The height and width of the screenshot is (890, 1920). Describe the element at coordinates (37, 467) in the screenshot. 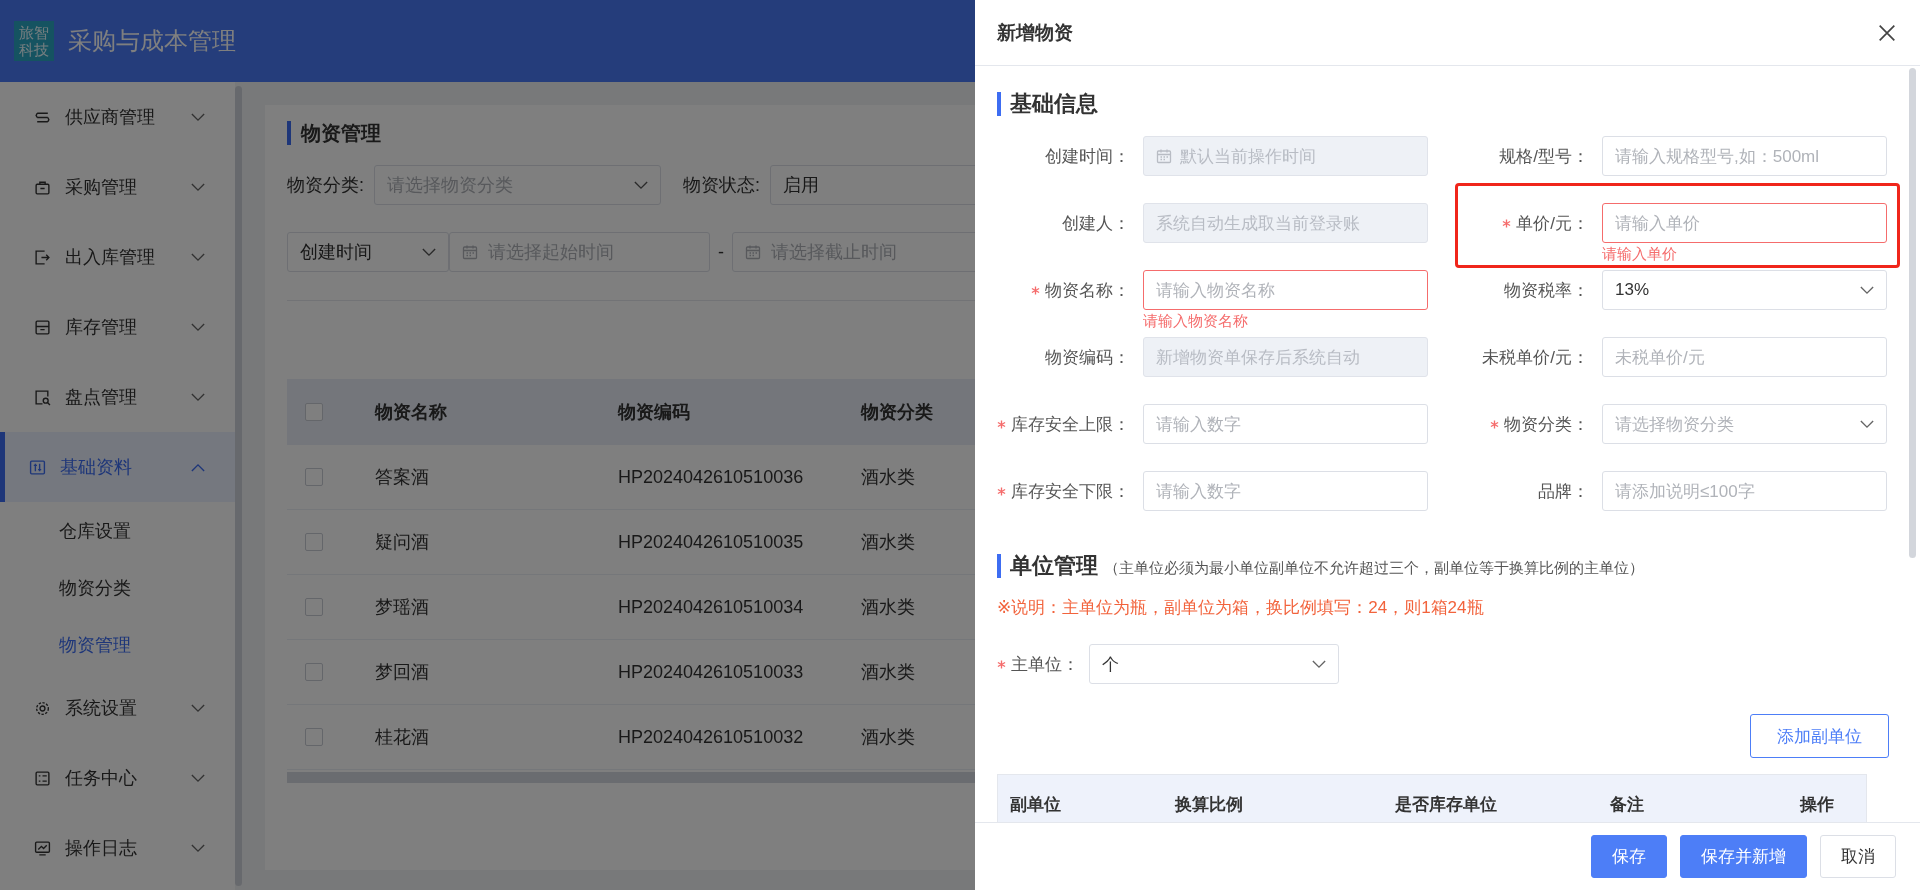

I see `sliders-icon` at that location.